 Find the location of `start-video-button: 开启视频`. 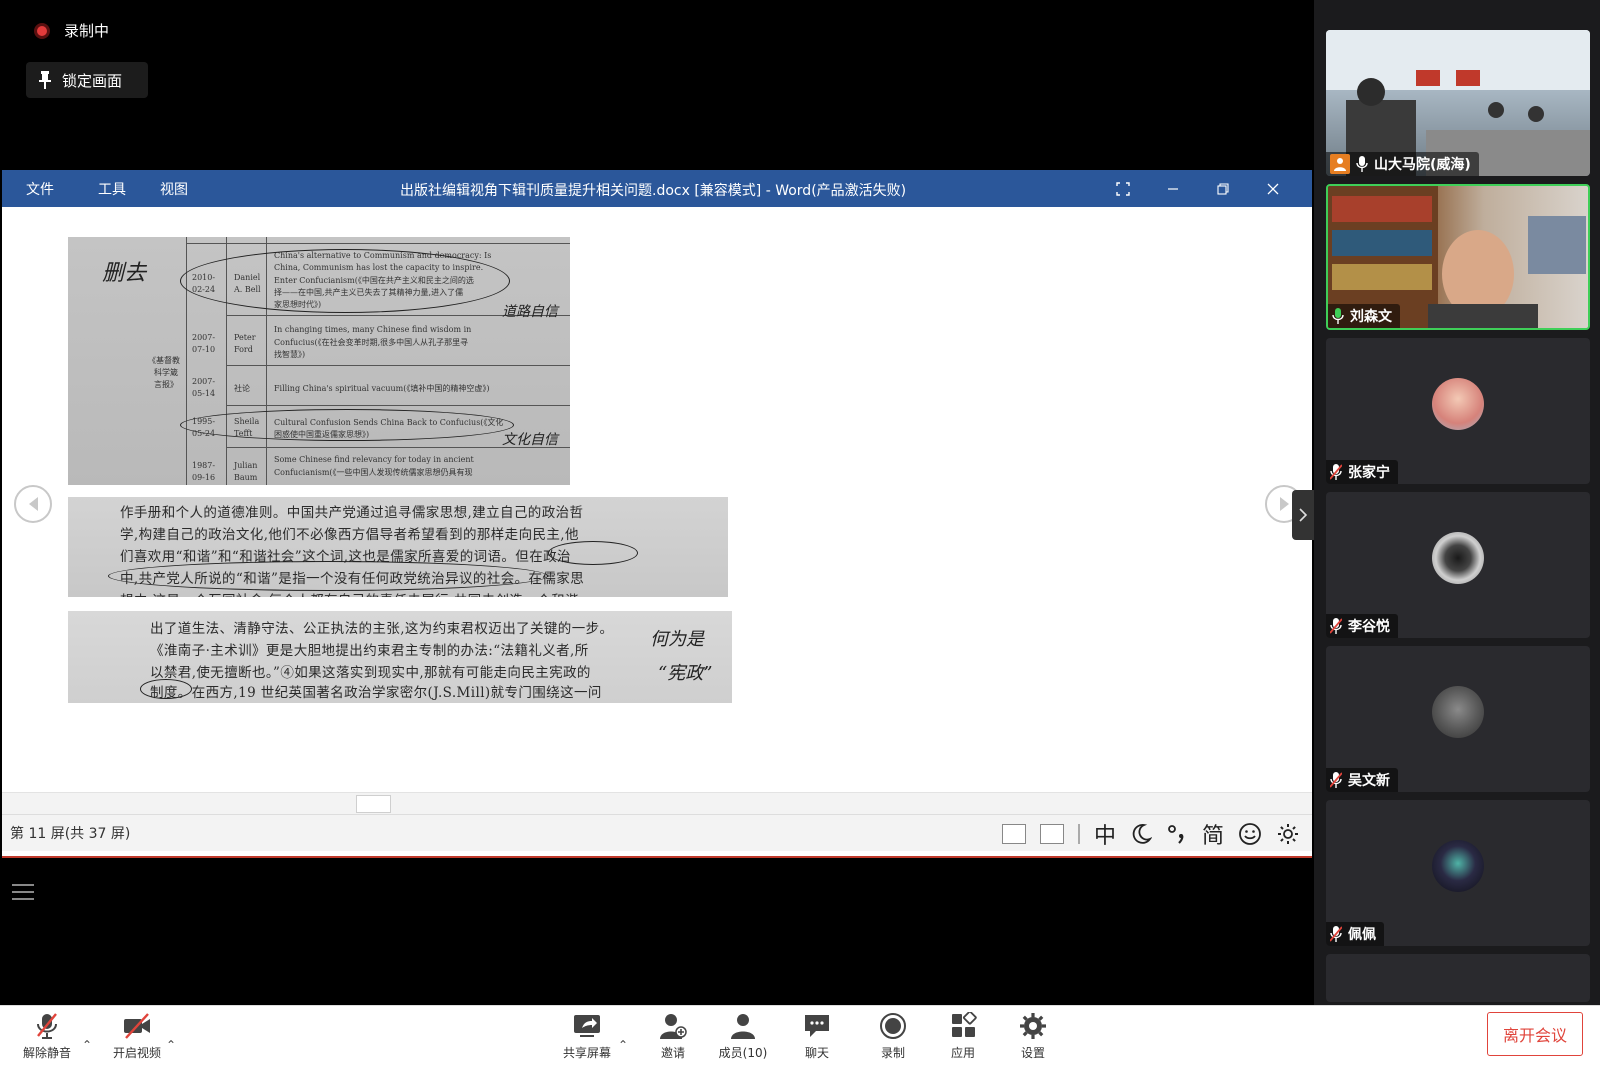

start-video-button: 开启视频 is located at coordinates (137, 1036).